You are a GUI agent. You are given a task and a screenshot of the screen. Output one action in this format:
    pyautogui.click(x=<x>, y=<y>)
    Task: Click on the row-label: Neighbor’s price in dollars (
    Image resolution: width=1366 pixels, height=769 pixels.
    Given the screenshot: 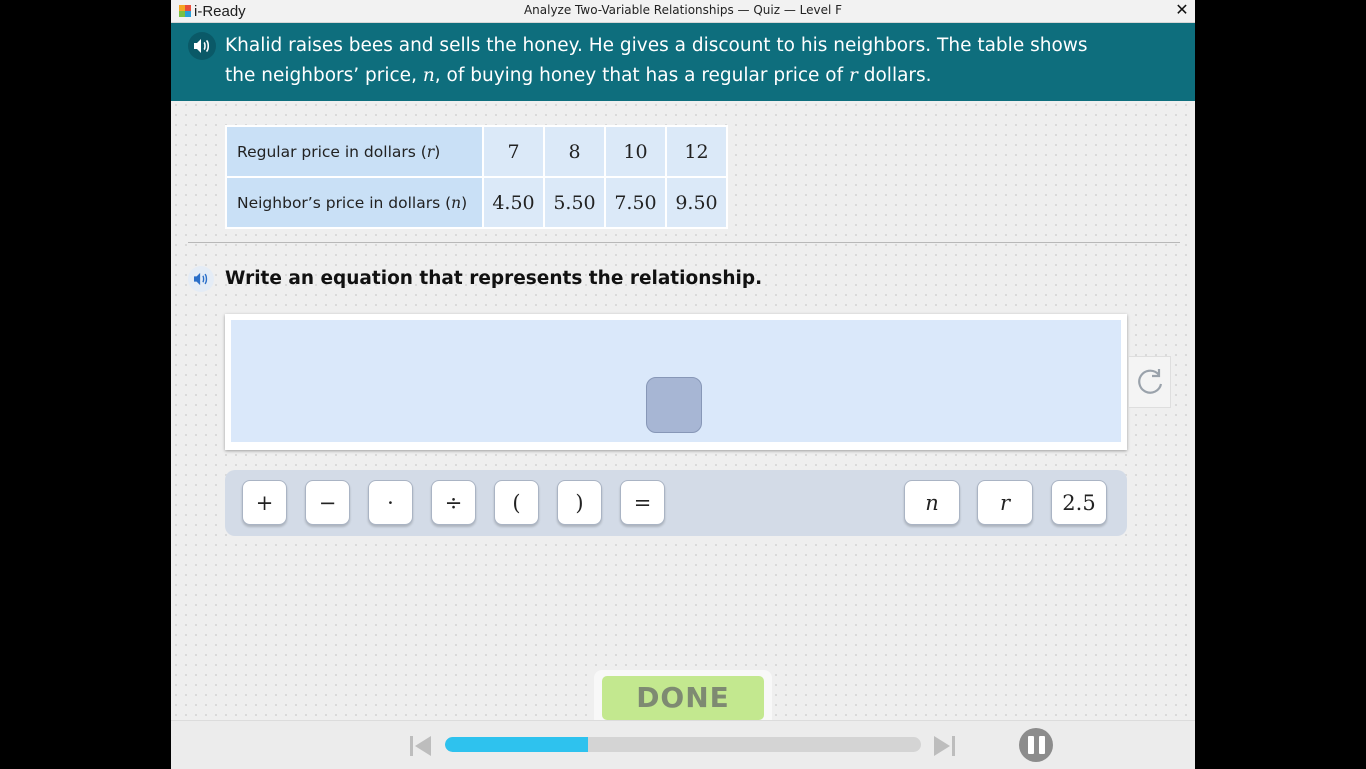 What is the action you would take?
    pyautogui.click(x=344, y=202)
    